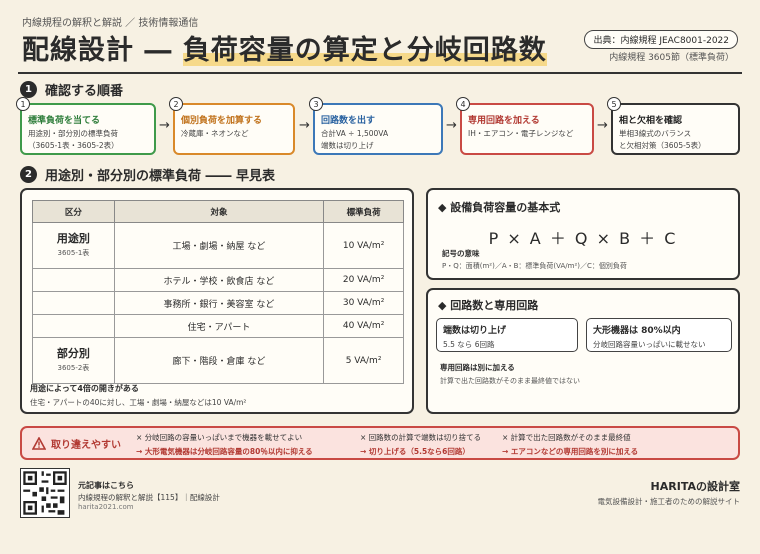  What do you see at coordinates (475, 331) in the screenshot?
I see `roundup-title: 端数は切り上げ` at bounding box center [475, 331].